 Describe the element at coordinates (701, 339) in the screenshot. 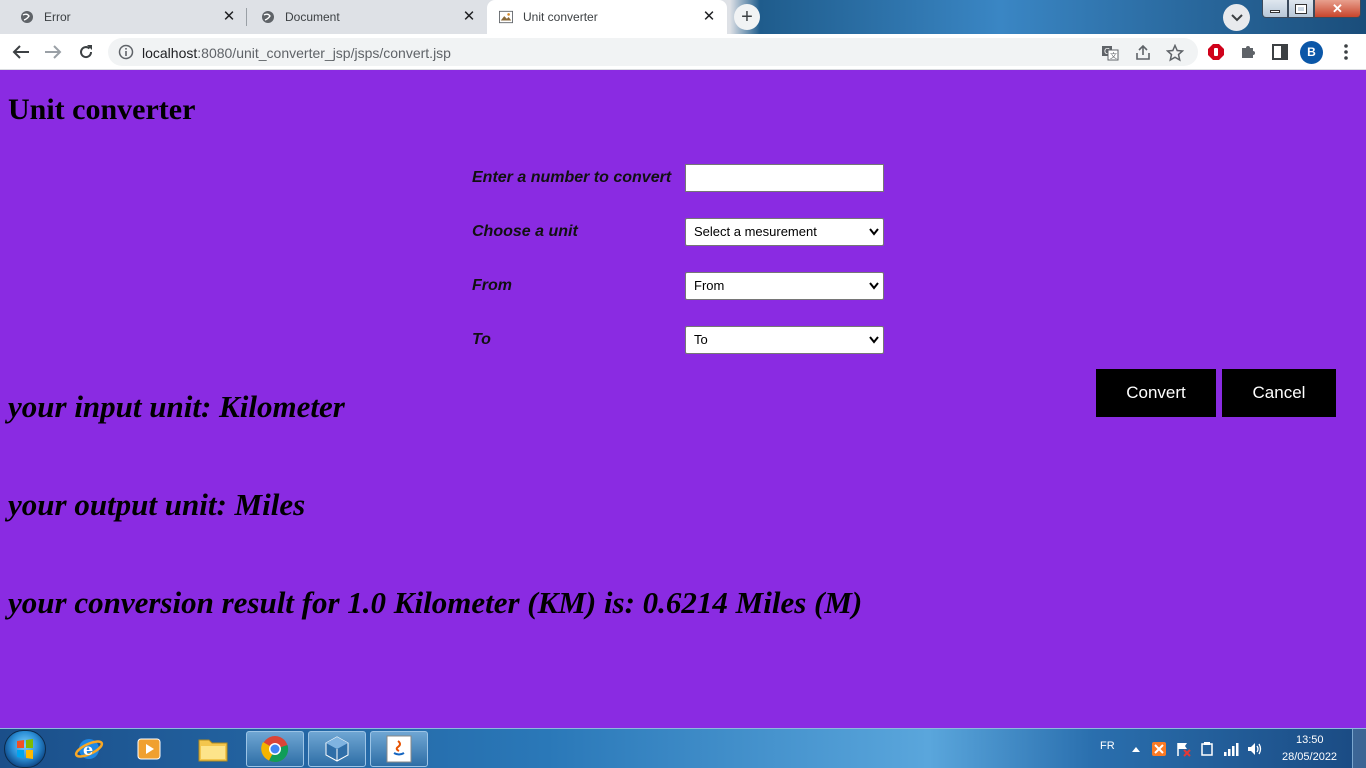

I see `to-select-value: To` at that location.